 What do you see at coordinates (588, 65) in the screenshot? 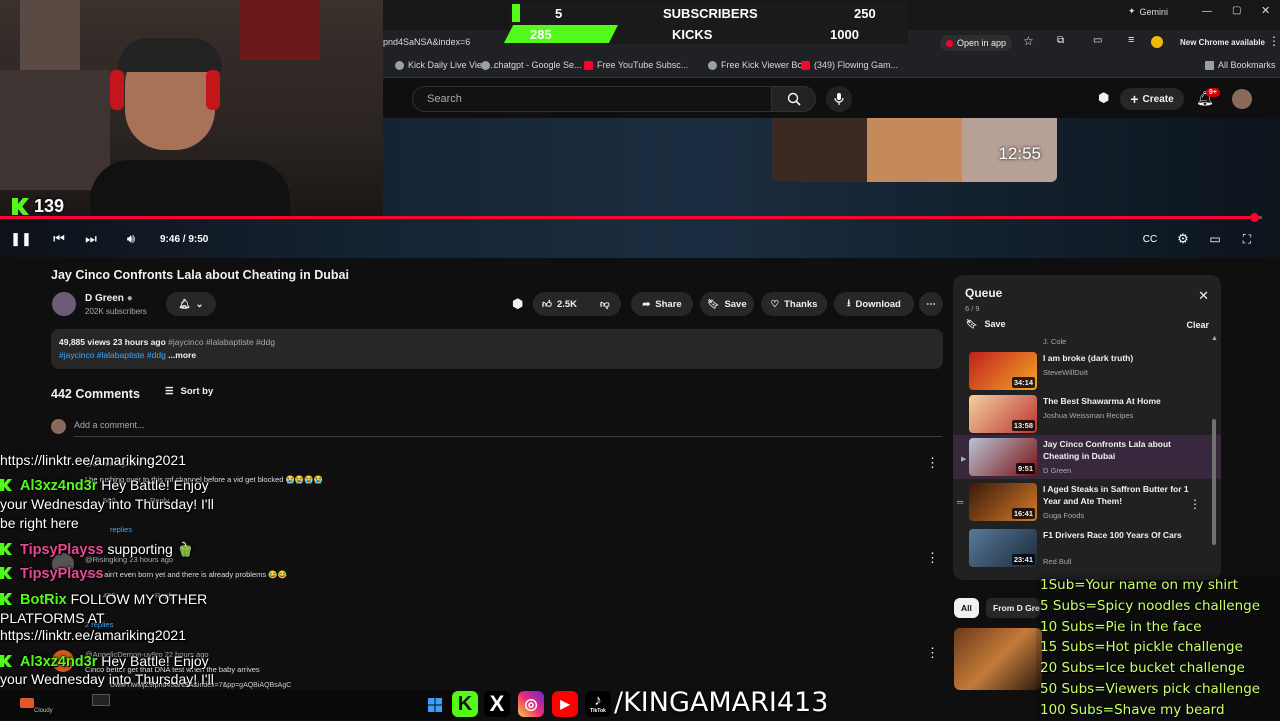
I see `youtube-icon` at bounding box center [588, 65].